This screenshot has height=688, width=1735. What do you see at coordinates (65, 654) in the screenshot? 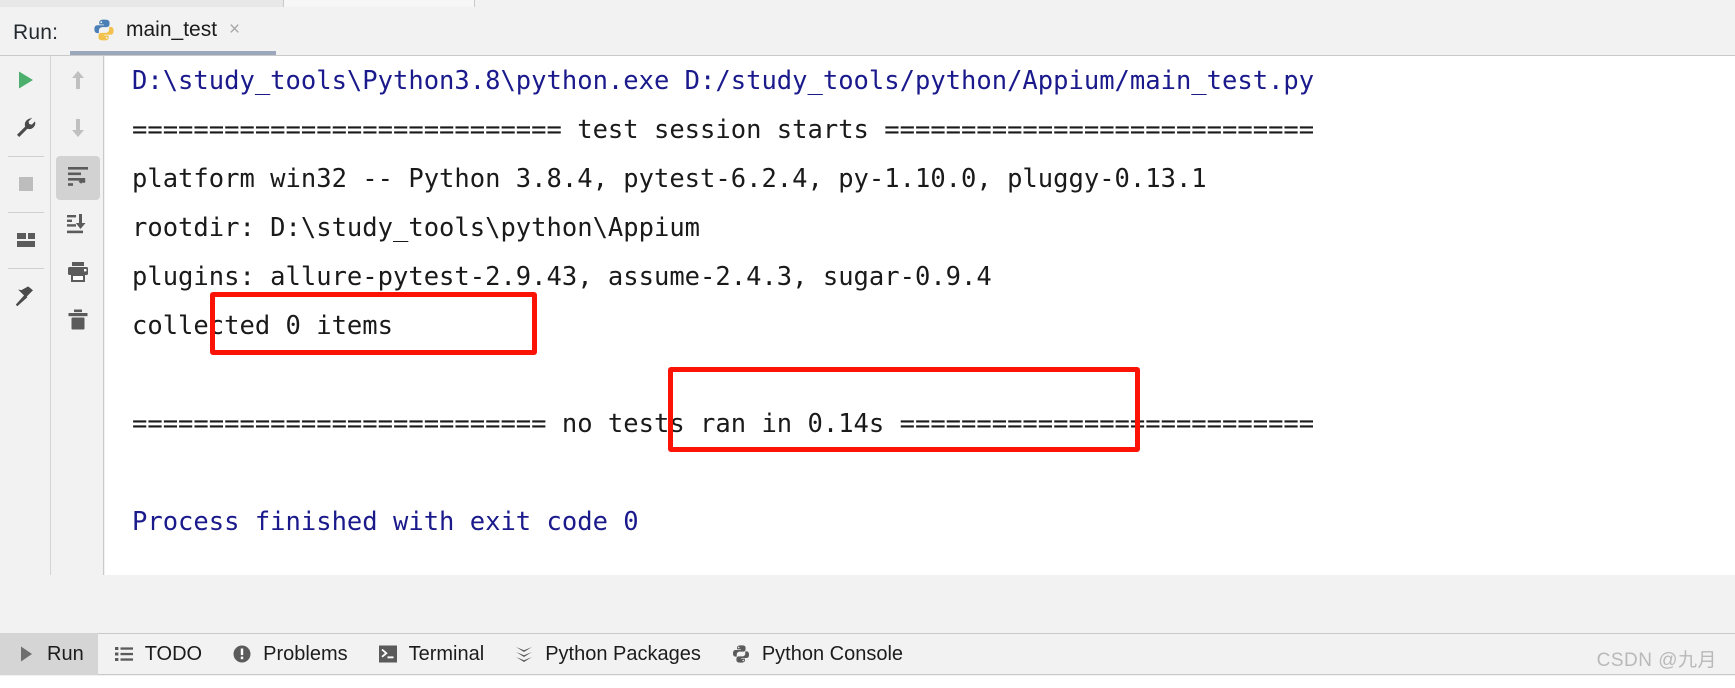
I see `tool-window-run-label: Run` at bounding box center [65, 654].